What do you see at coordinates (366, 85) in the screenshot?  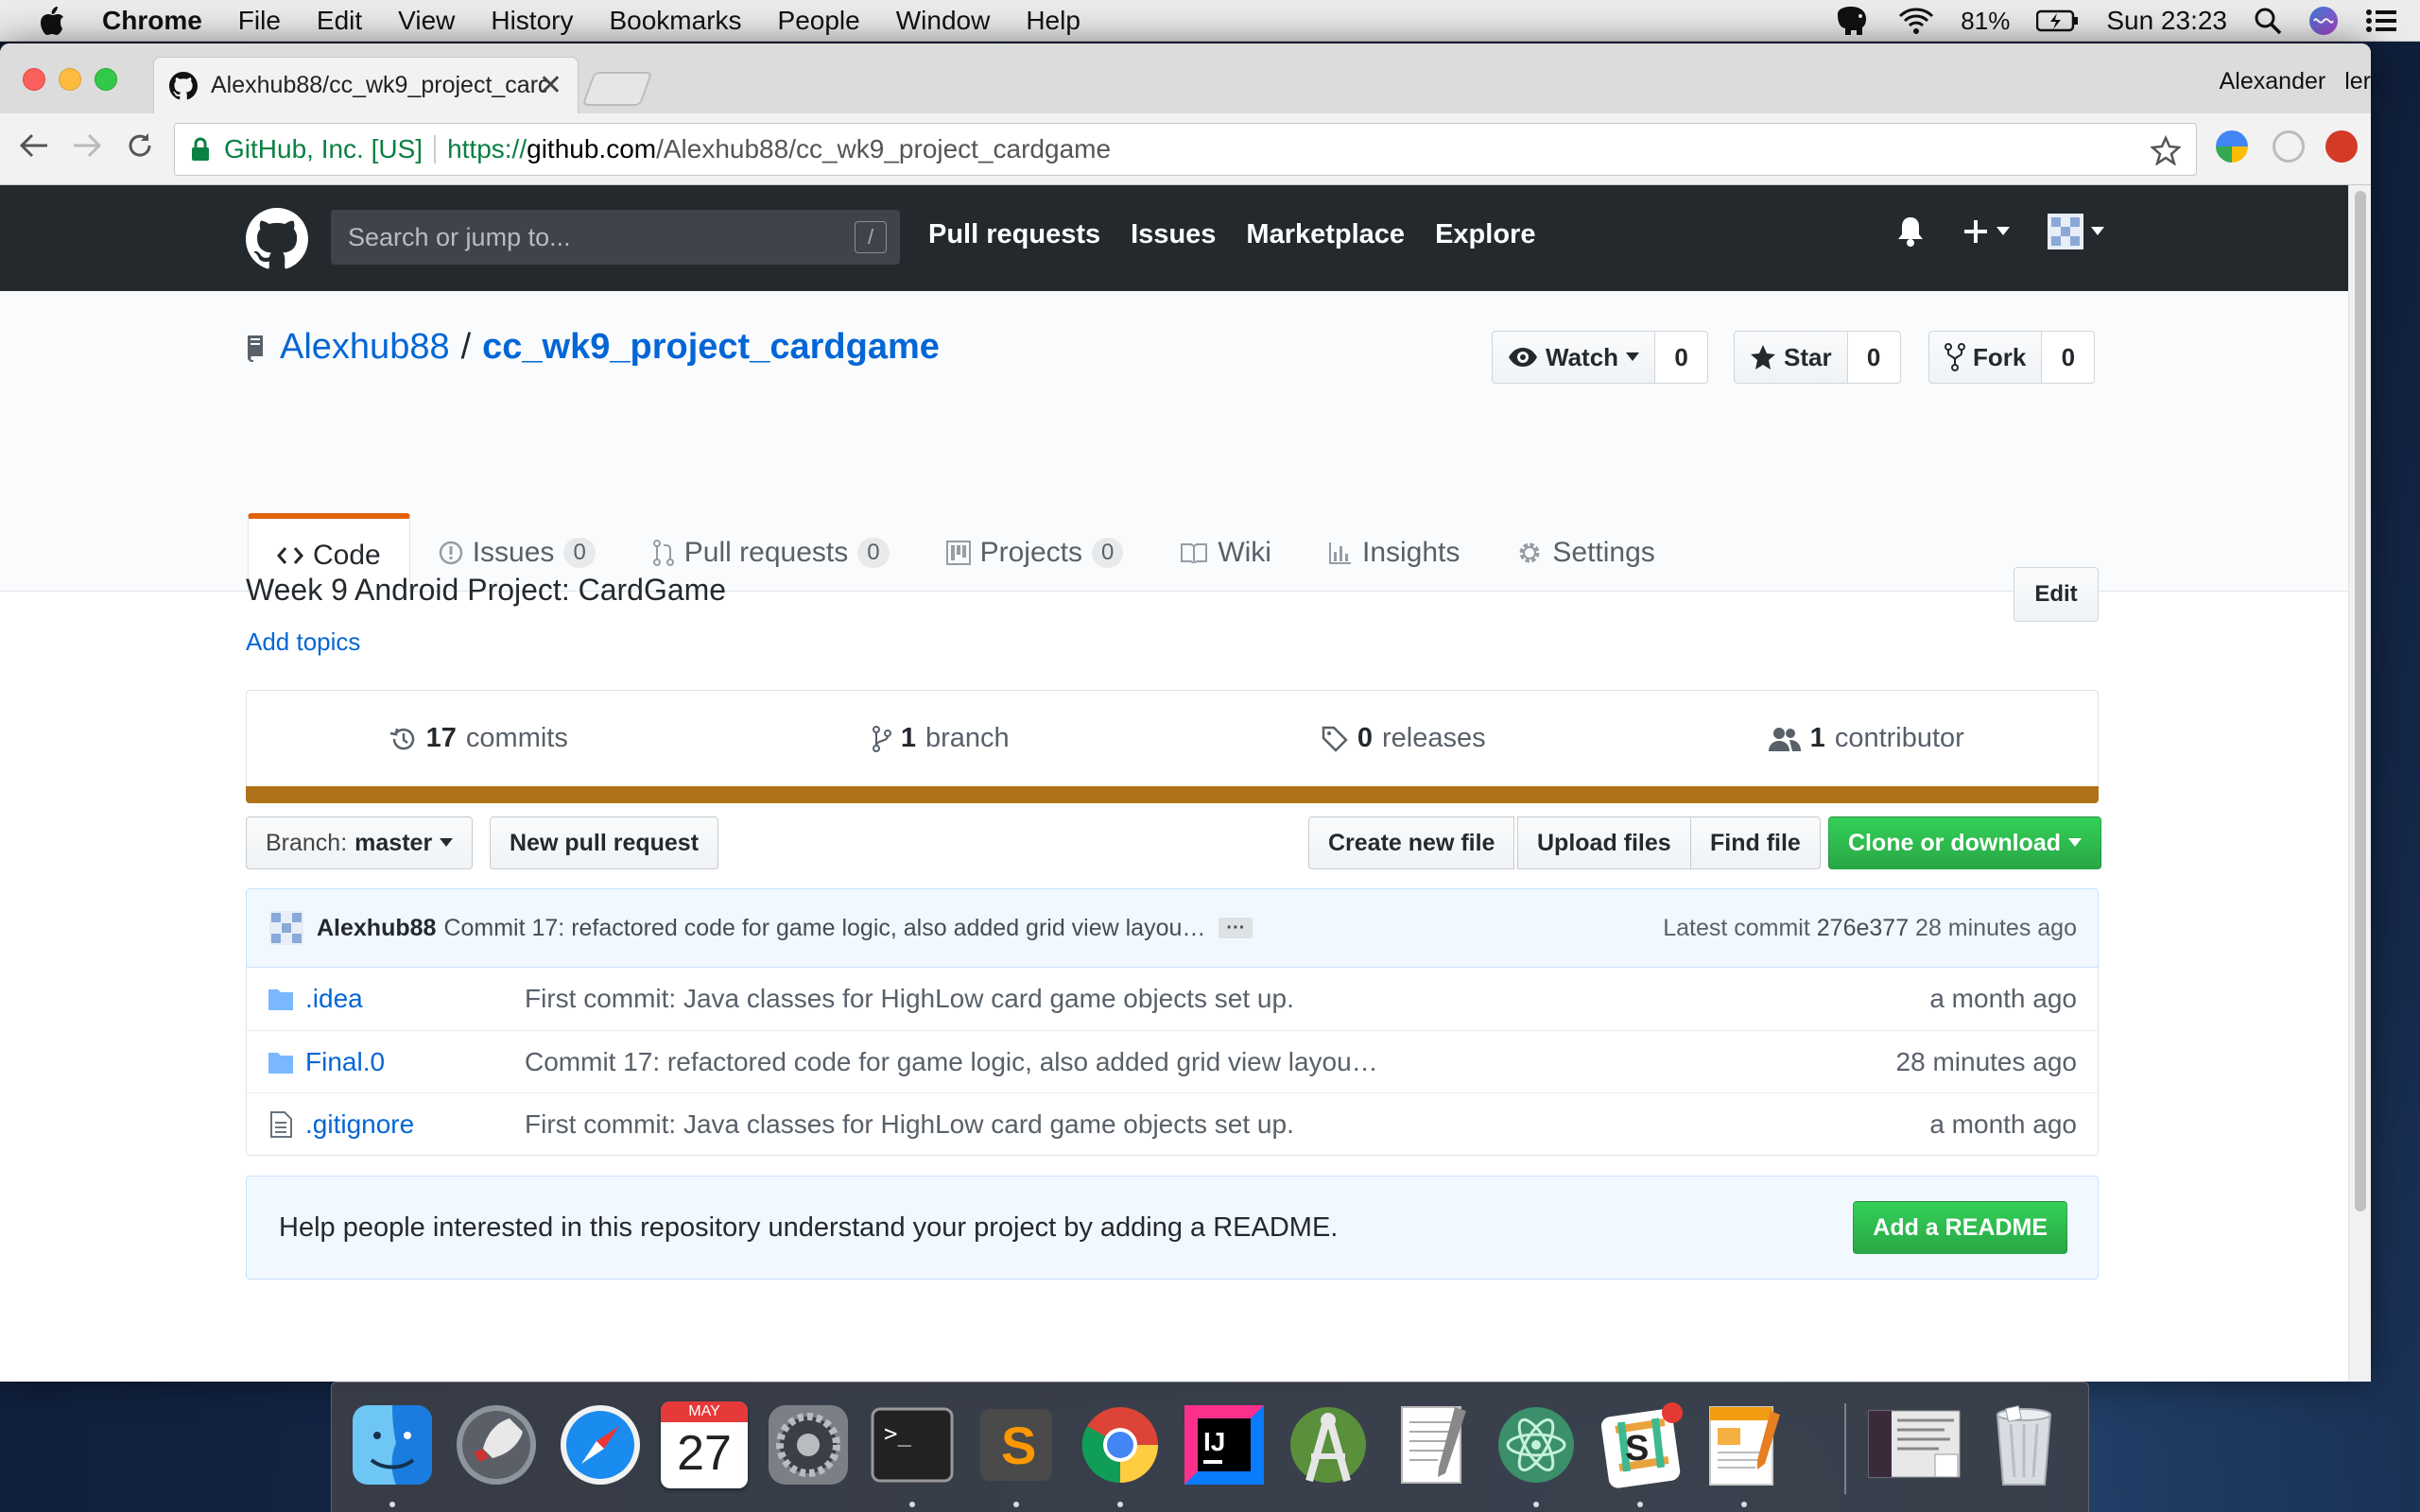 I see `browser-tab-active: Alexhub88/cc_wk9_project_cardgame ✕` at bounding box center [366, 85].